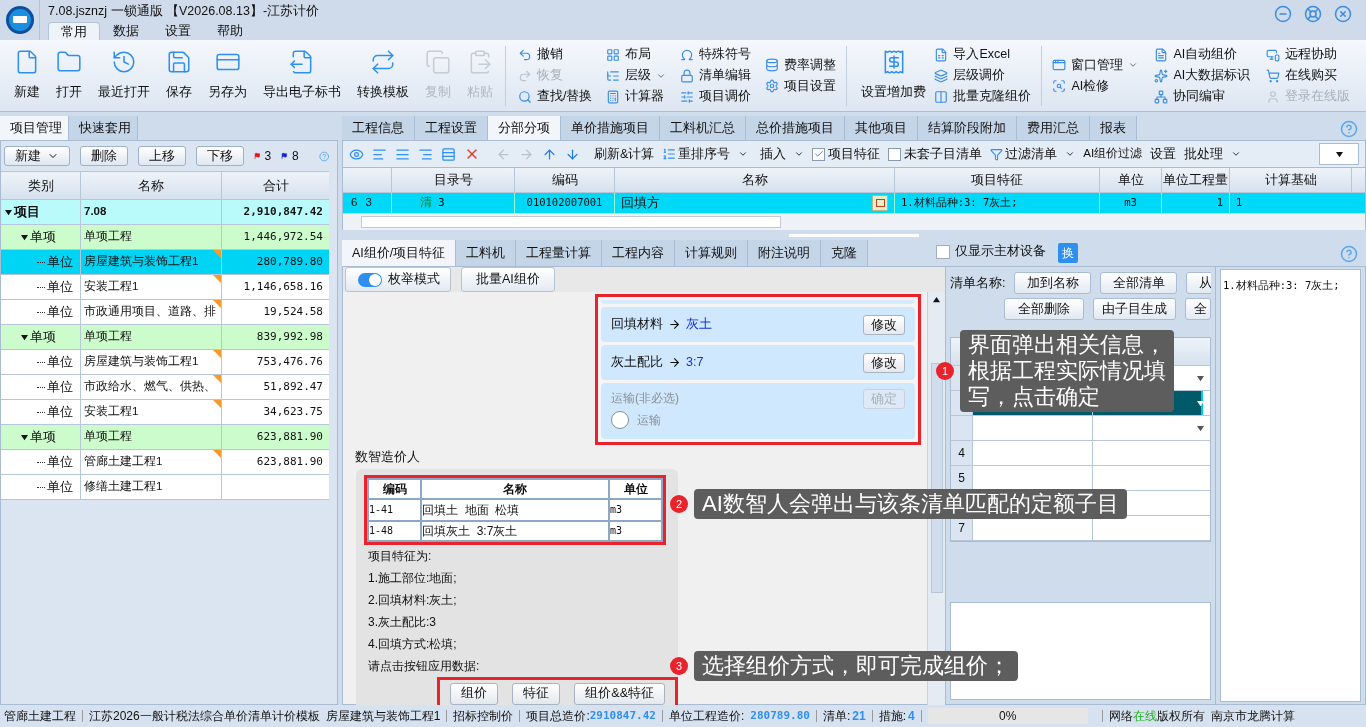 This screenshot has height=727, width=1366. What do you see at coordinates (165, 287) in the screenshot?
I see `tree-row: 单位 安装工程1 1,146,658.16` at bounding box center [165, 287].